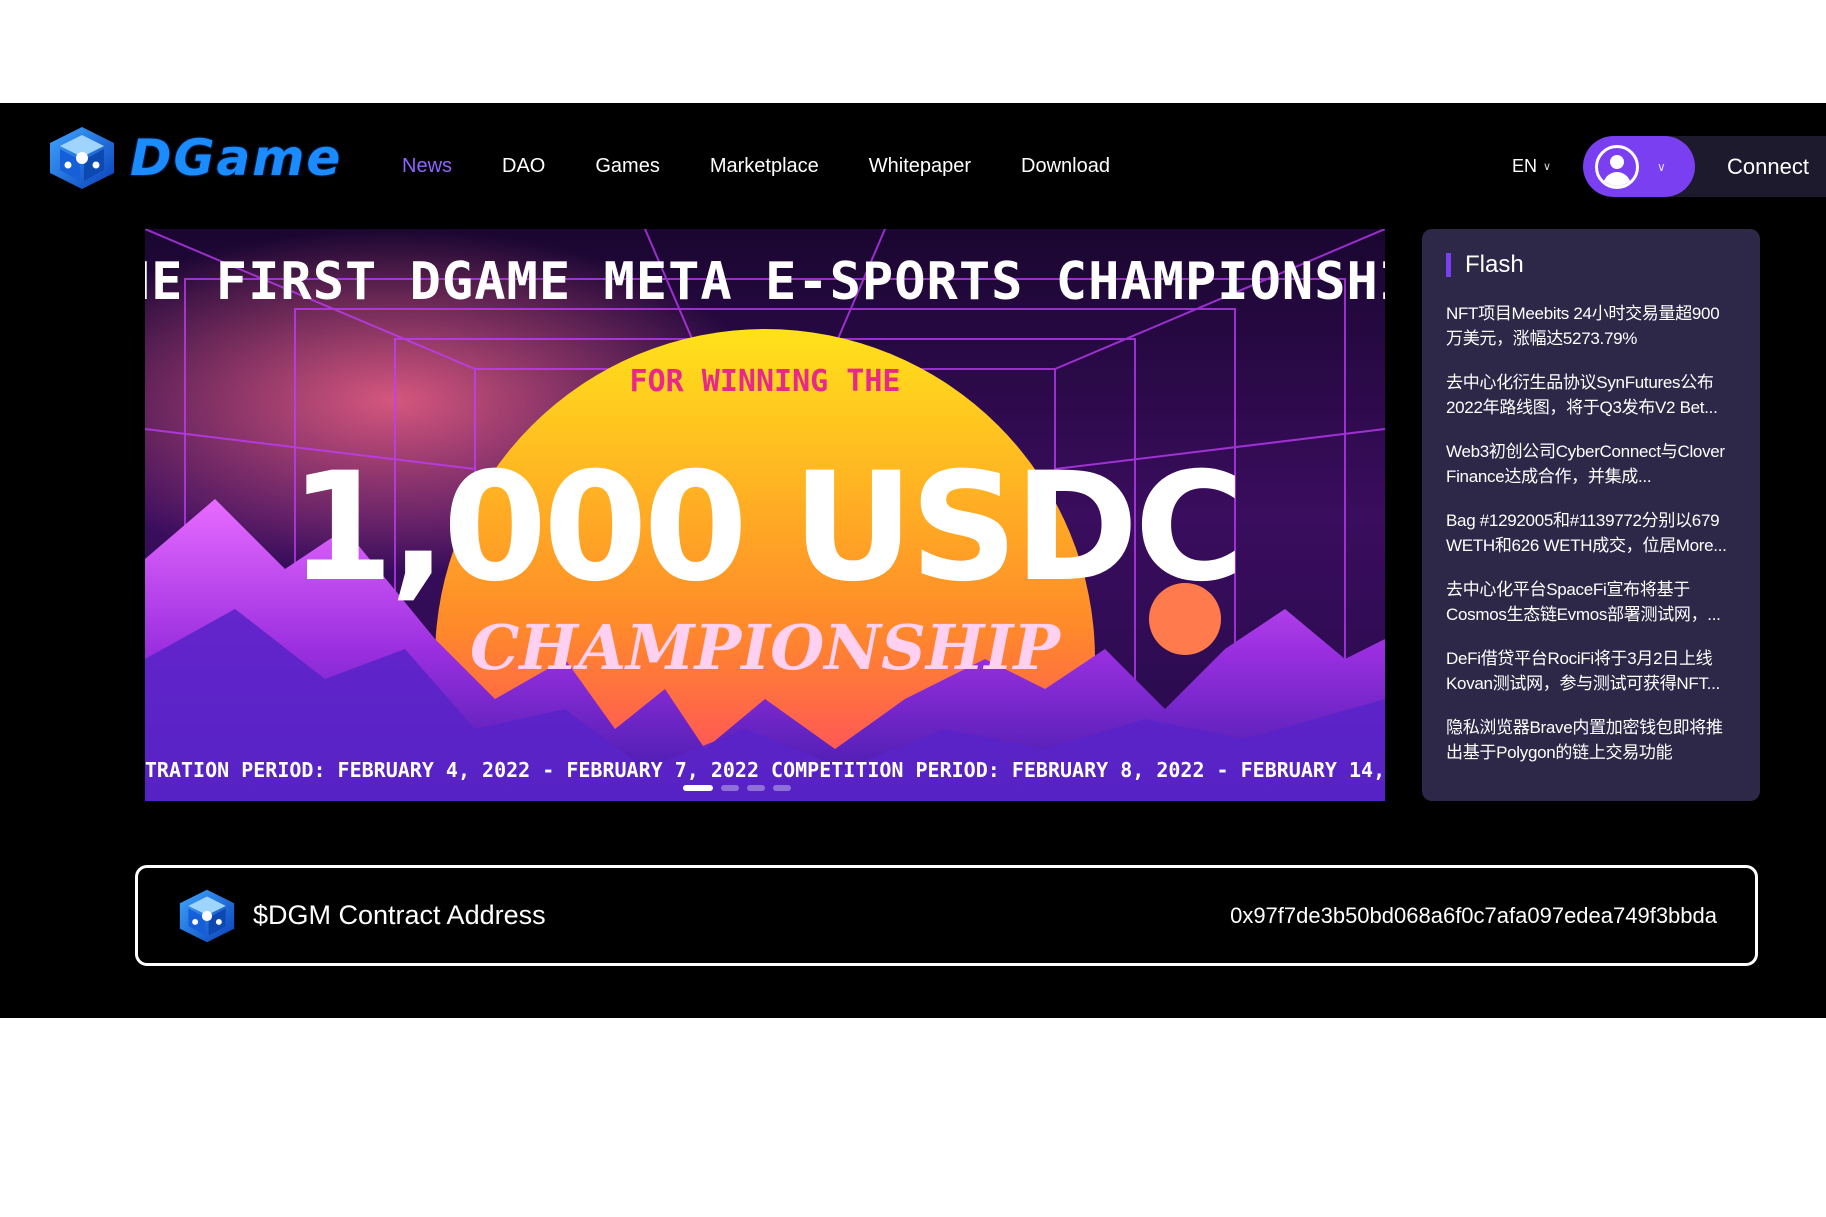  Describe the element at coordinates (523, 166) in the screenshot. I see `nav-item-dao: DAO` at that location.